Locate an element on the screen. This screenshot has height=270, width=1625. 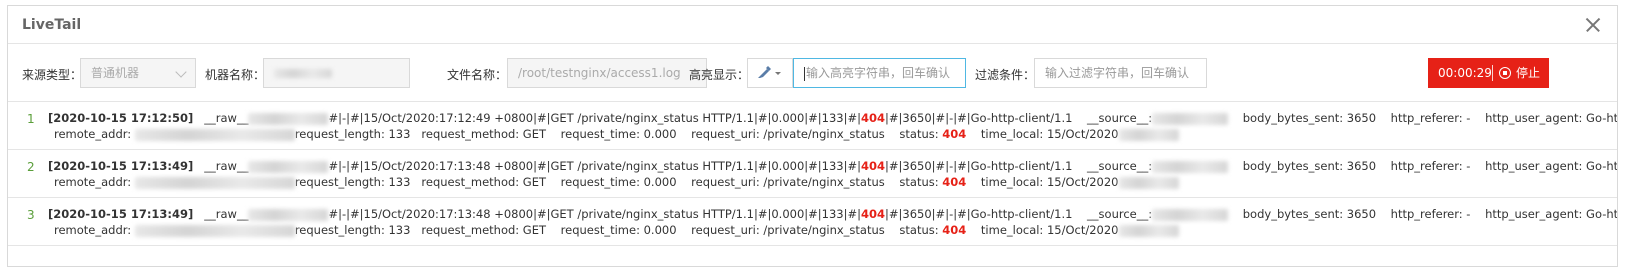
log-timestamp: [2020-10-15 17:12:50] is located at coordinates (121, 118).